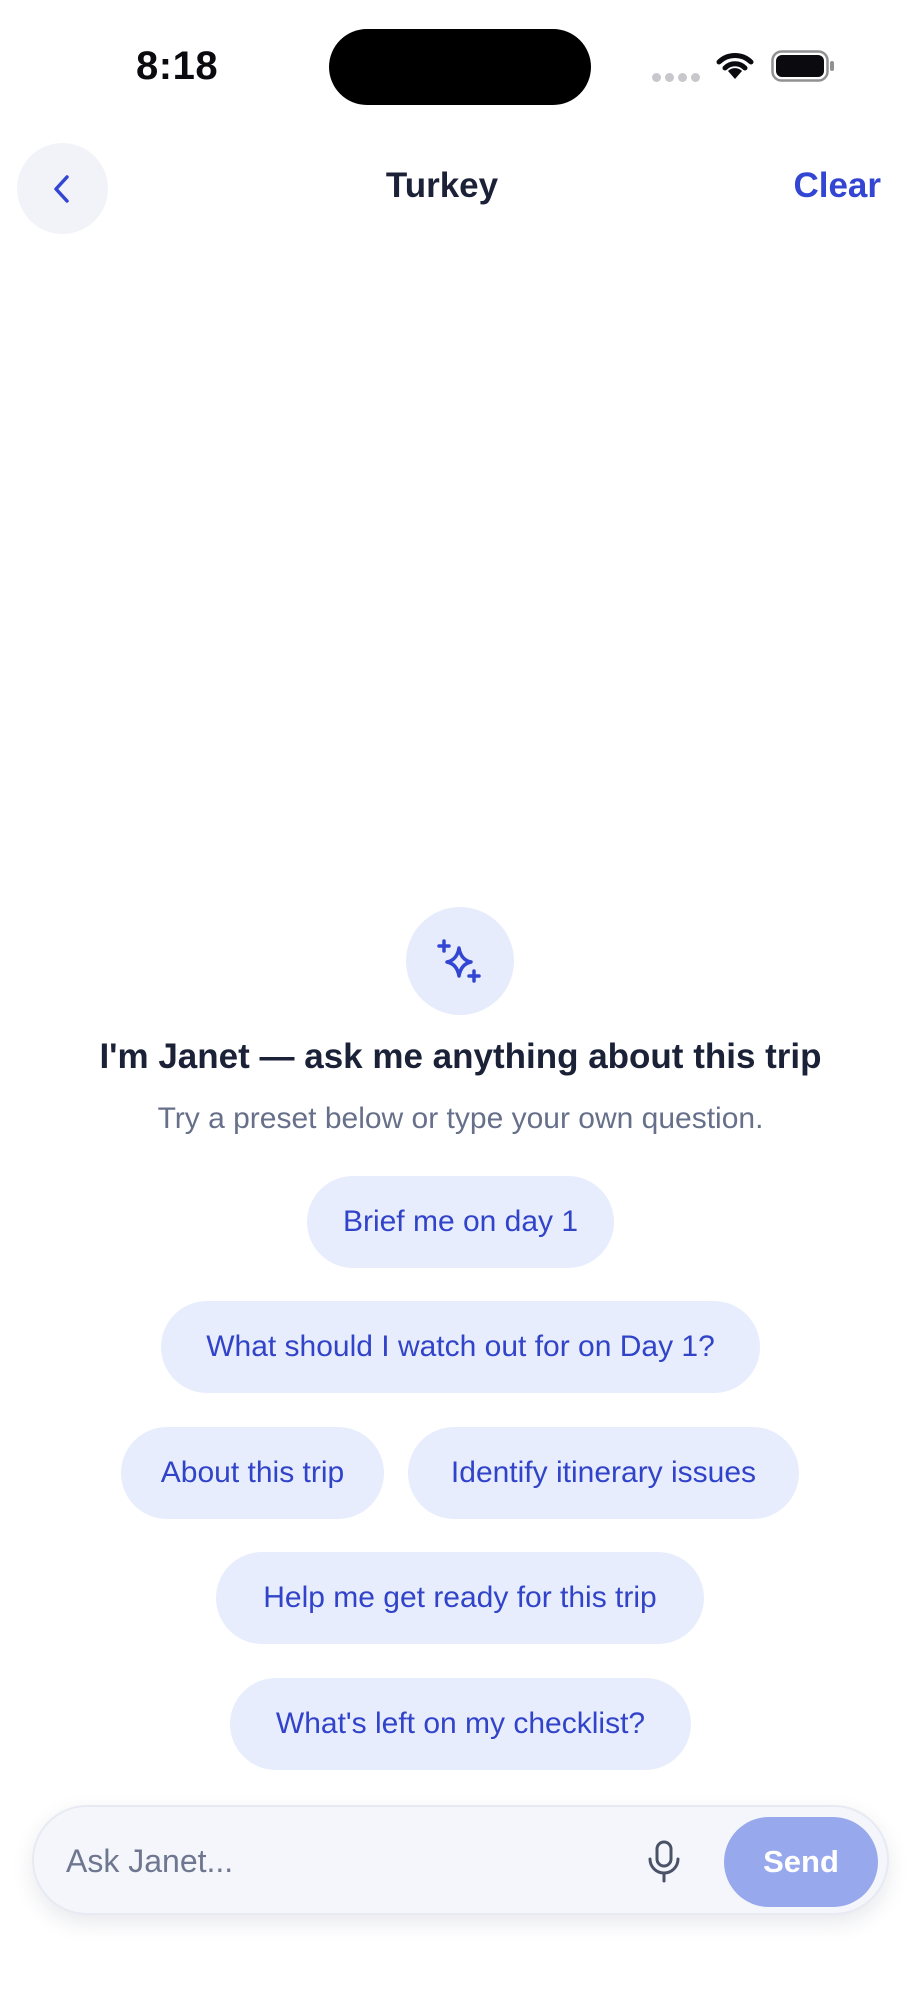 Image resolution: width=921 pixels, height=2000 pixels. Describe the element at coordinates (676, 78) in the screenshot. I see `cellular-signal-icon` at that location.